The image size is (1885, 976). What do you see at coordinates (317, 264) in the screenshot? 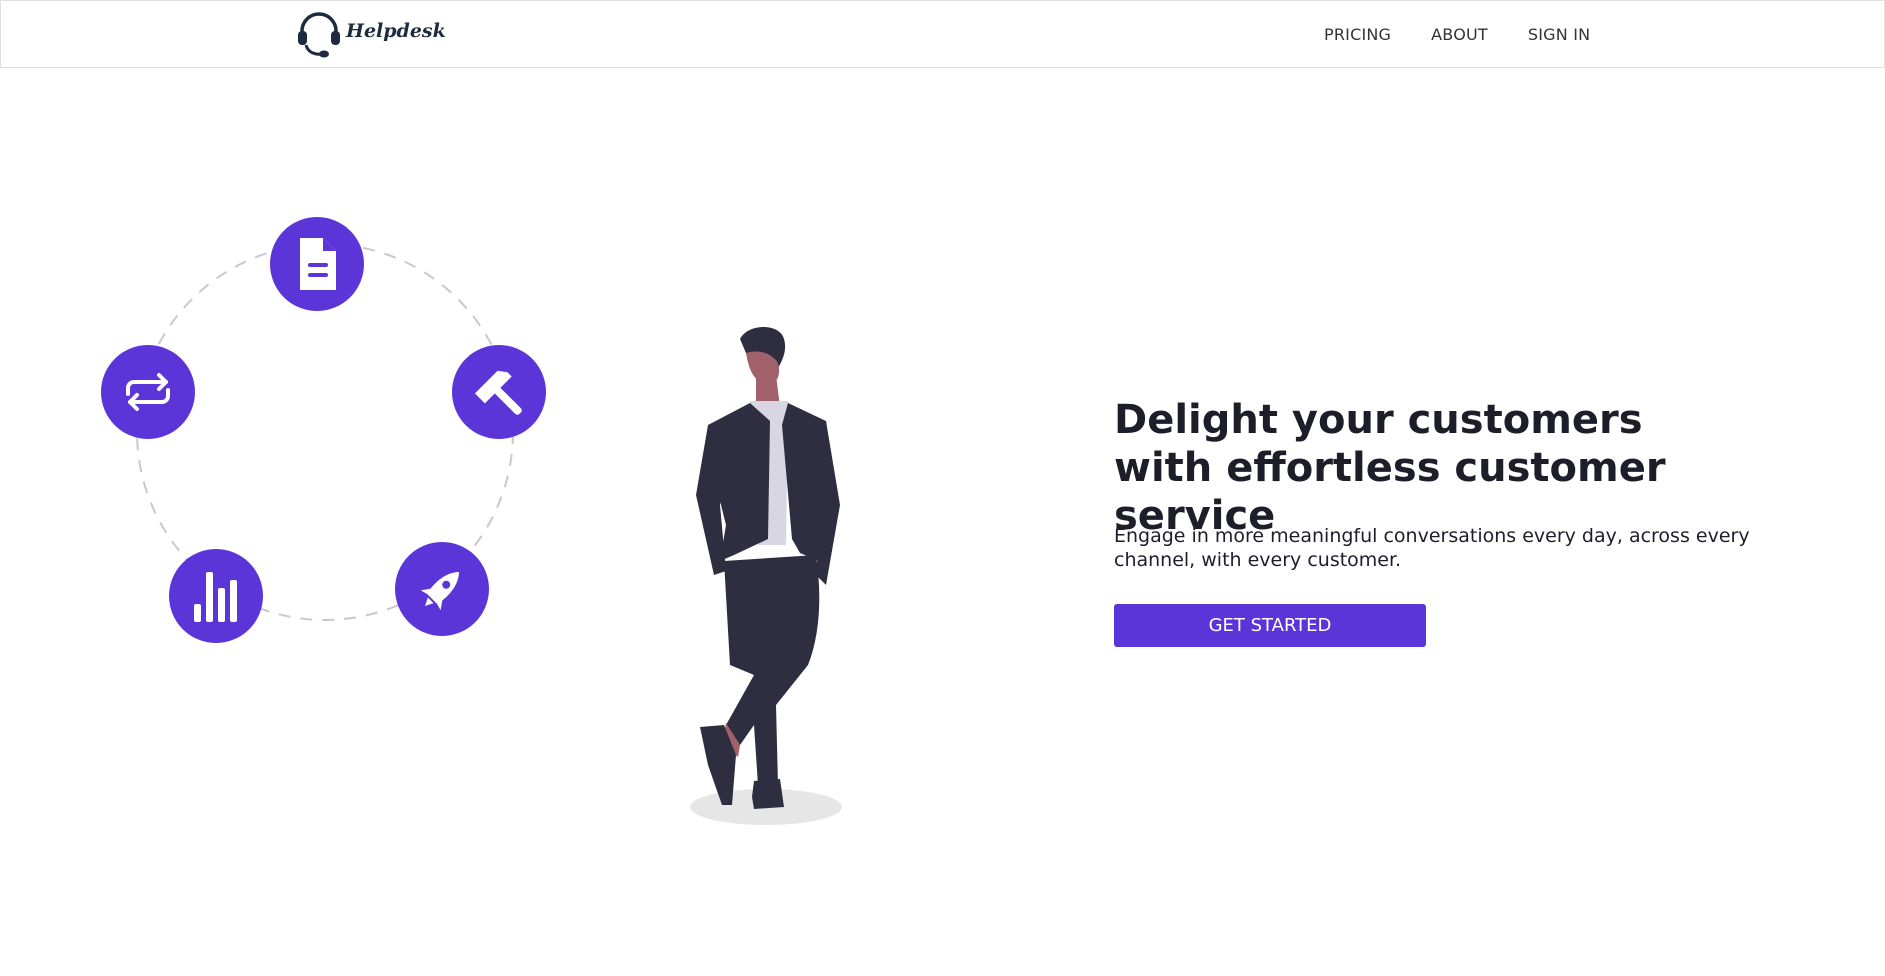
I see `document-icon` at bounding box center [317, 264].